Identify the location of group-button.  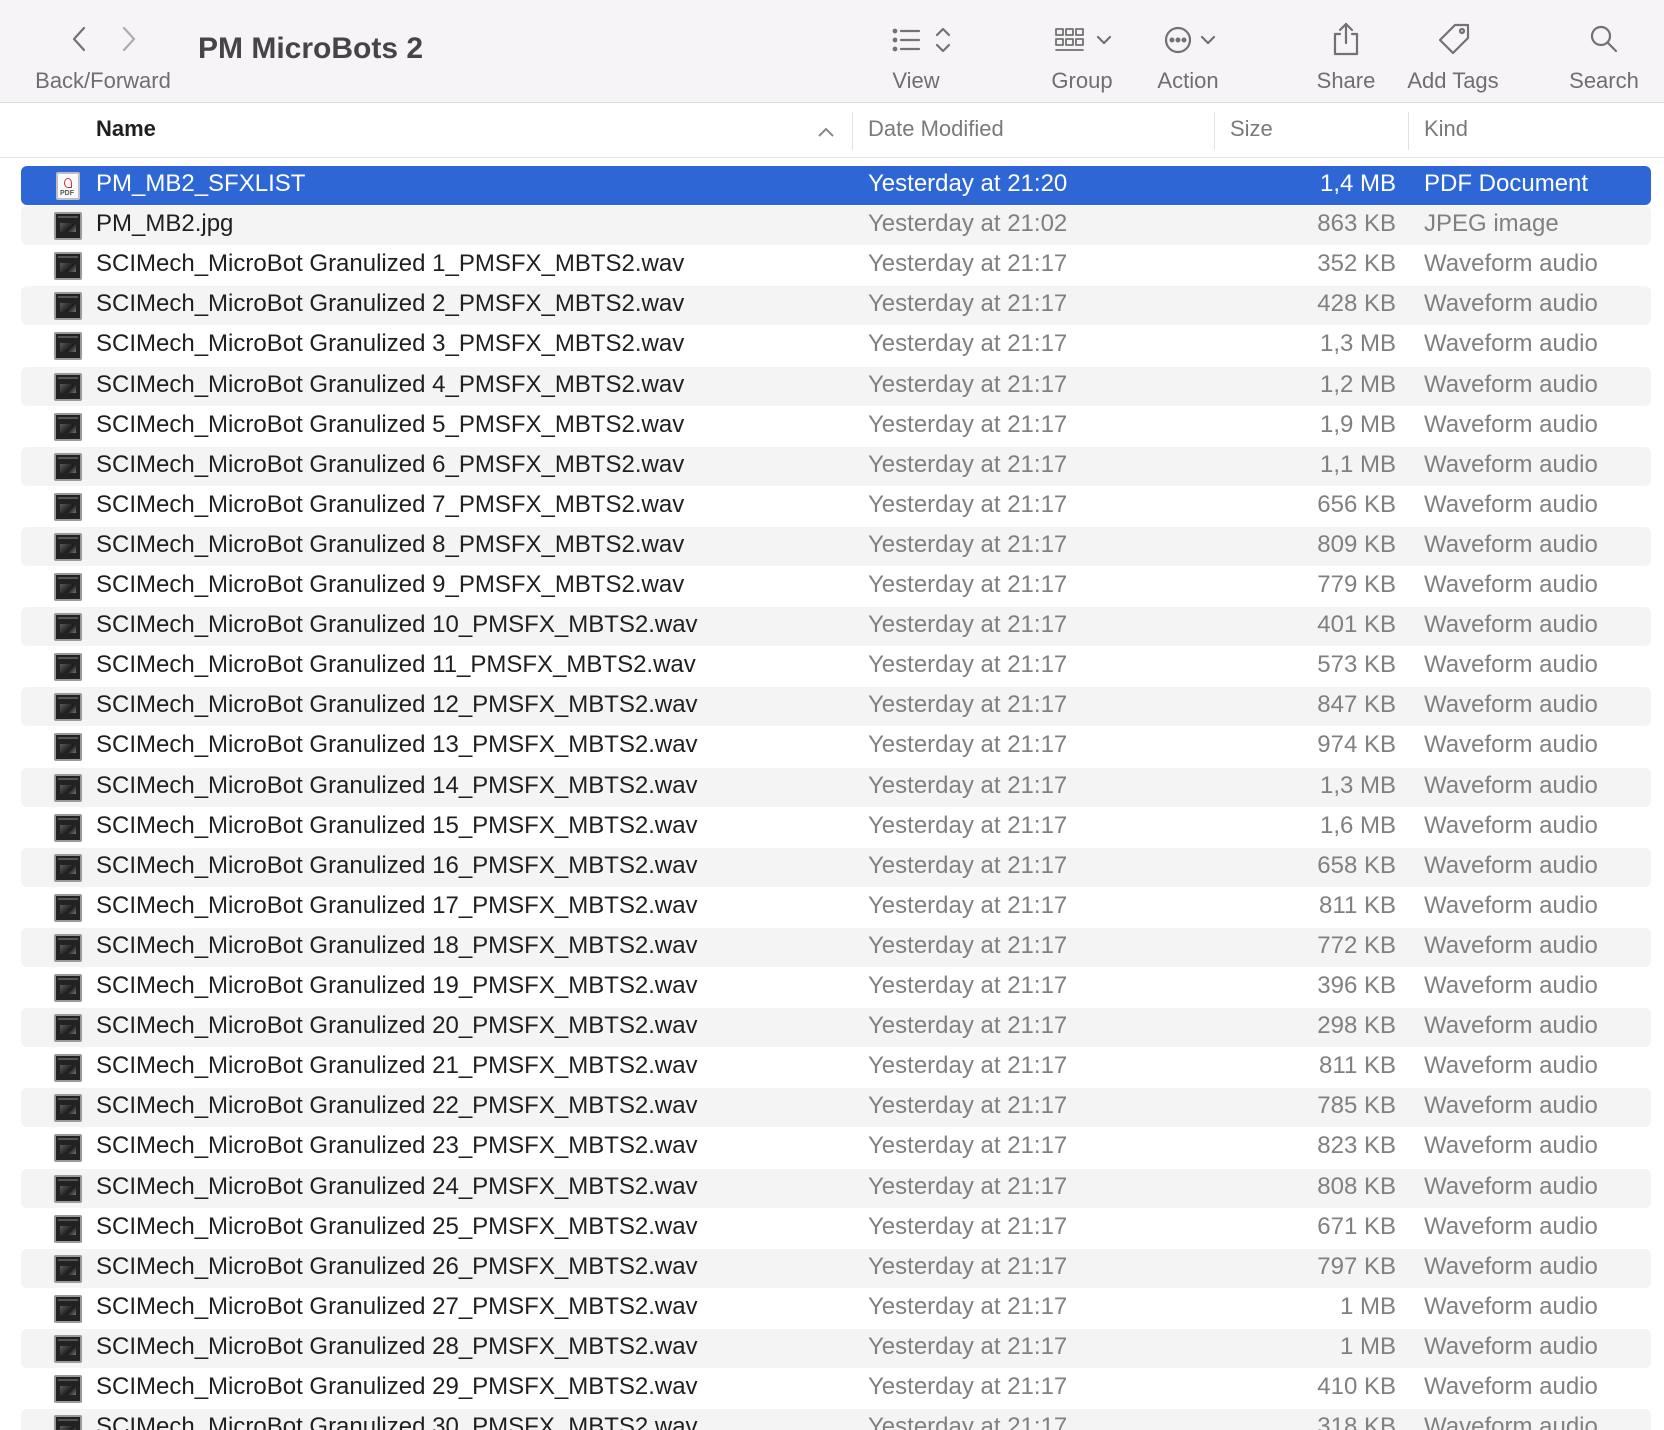
(1085, 40).